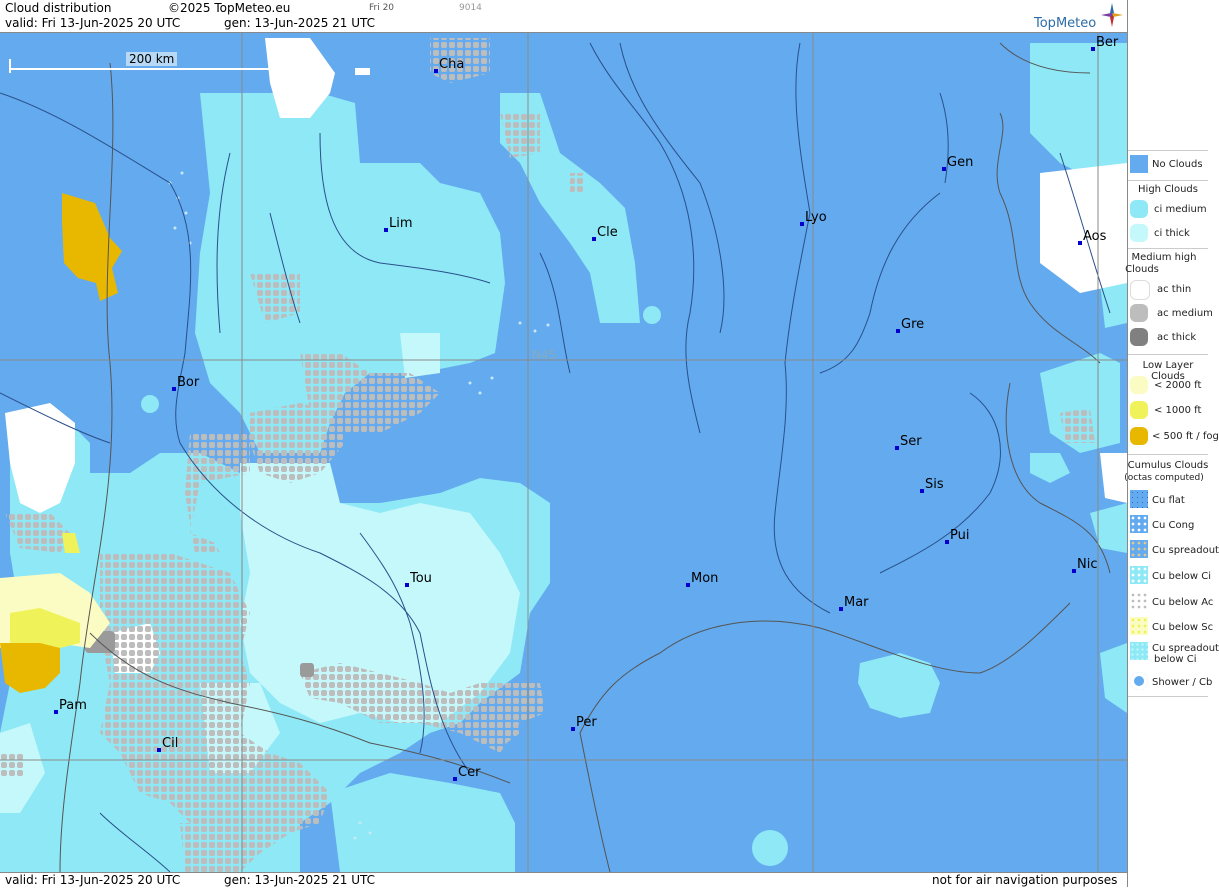  What do you see at coordinates (1139, 233) in the screenshot?
I see `ci-thick-swatch` at bounding box center [1139, 233].